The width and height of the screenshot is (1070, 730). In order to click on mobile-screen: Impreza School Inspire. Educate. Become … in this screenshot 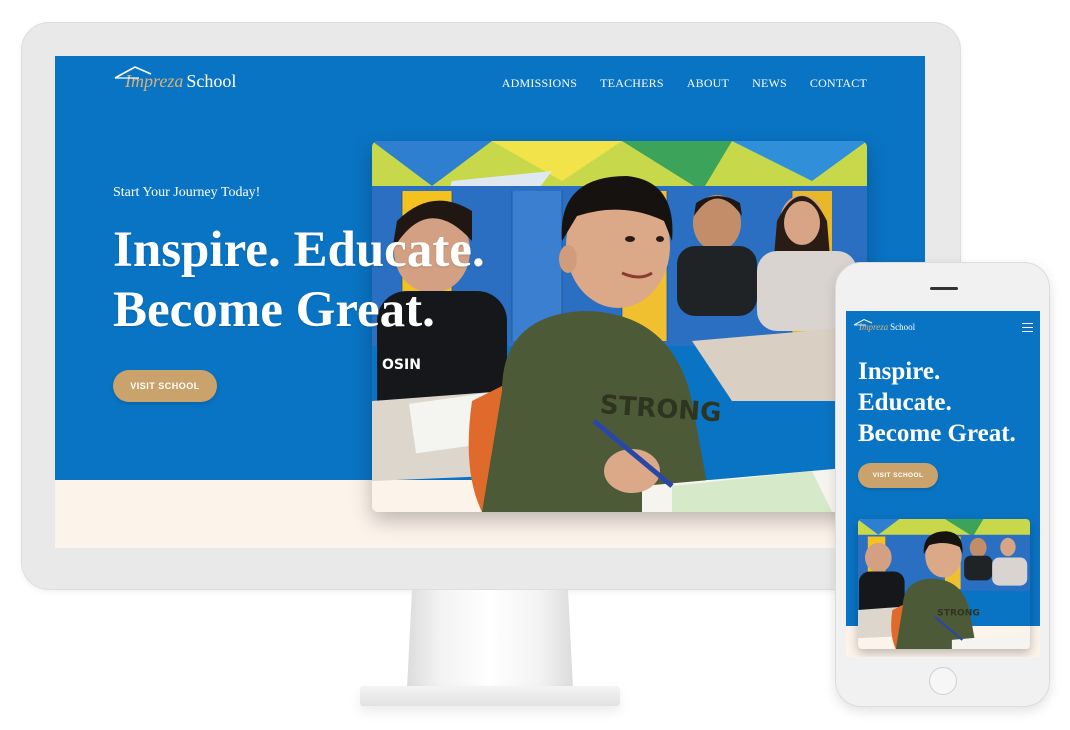, I will do `click(943, 484)`.